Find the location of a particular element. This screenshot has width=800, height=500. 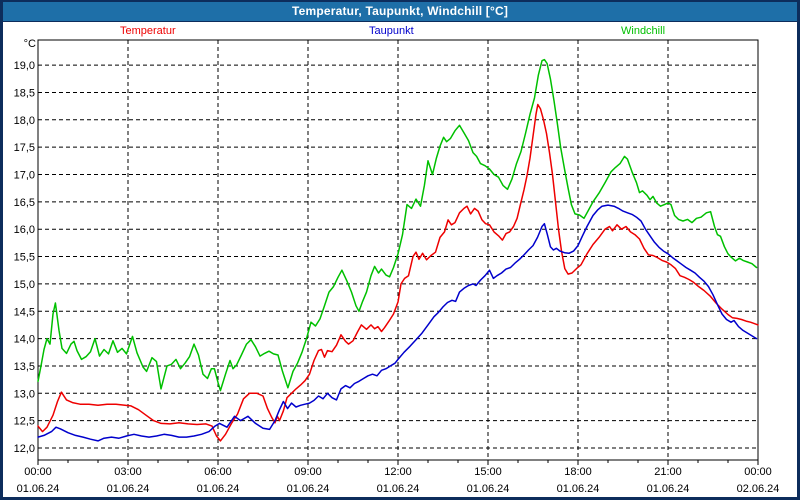

x-date-label: 02.06.24 is located at coordinates (758, 489).